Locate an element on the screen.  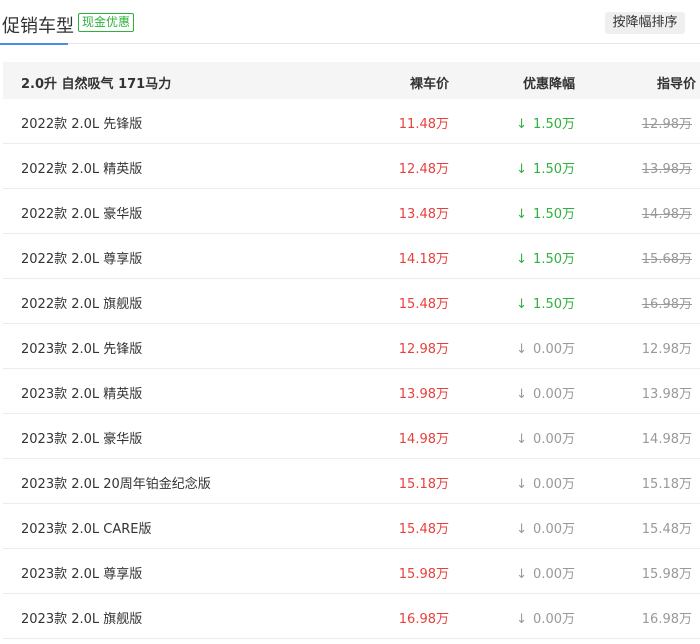
model-name: 2022款 2.0L 先锋版 is located at coordinates (82, 124).